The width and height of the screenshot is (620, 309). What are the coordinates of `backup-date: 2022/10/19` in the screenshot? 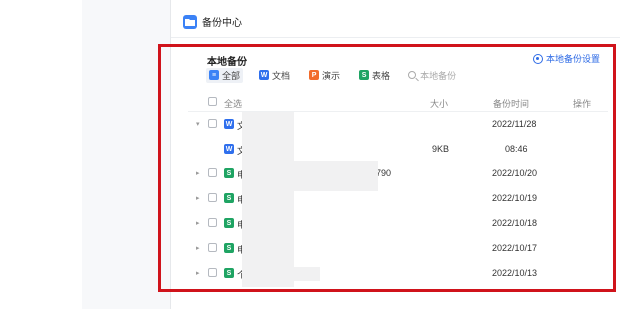 It's located at (515, 198).